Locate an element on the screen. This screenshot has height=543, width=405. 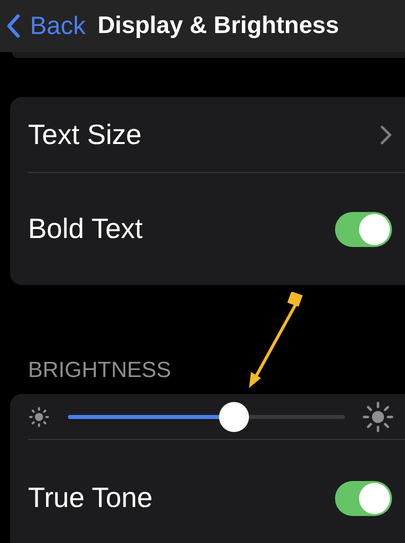
section-header: BRIGHTNESS is located at coordinates (100, 369).